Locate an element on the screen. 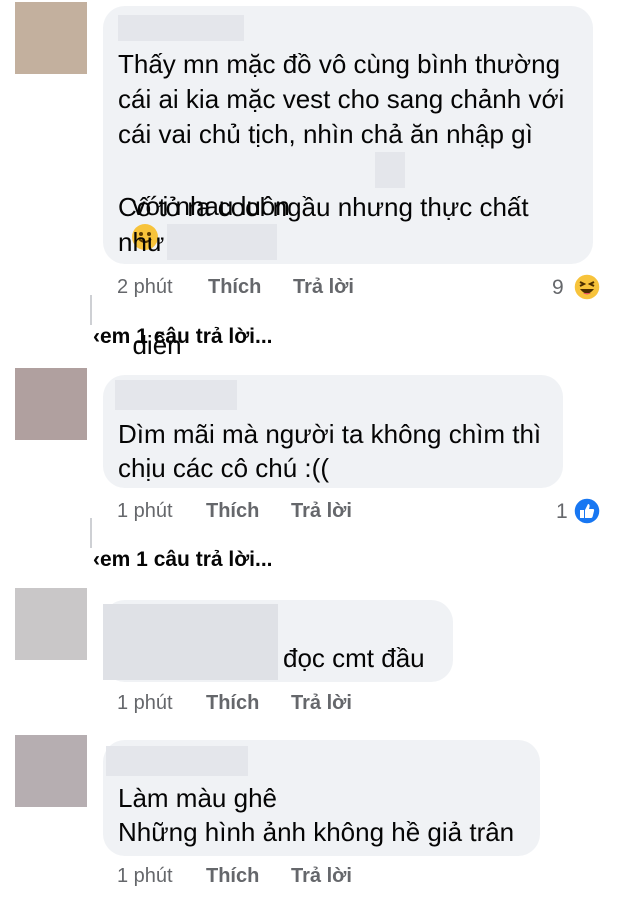  comment-time: 2 phút is located at coordinates (145, 287).